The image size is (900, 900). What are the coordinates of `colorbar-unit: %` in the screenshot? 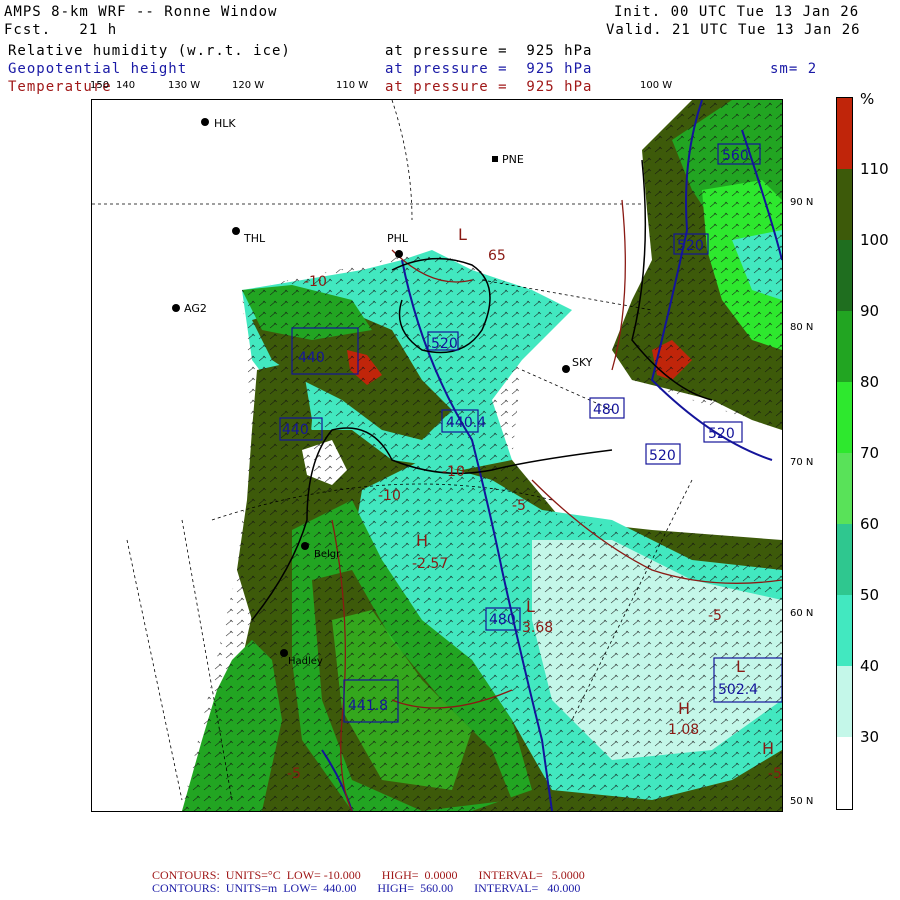 It's located at (867, 99).